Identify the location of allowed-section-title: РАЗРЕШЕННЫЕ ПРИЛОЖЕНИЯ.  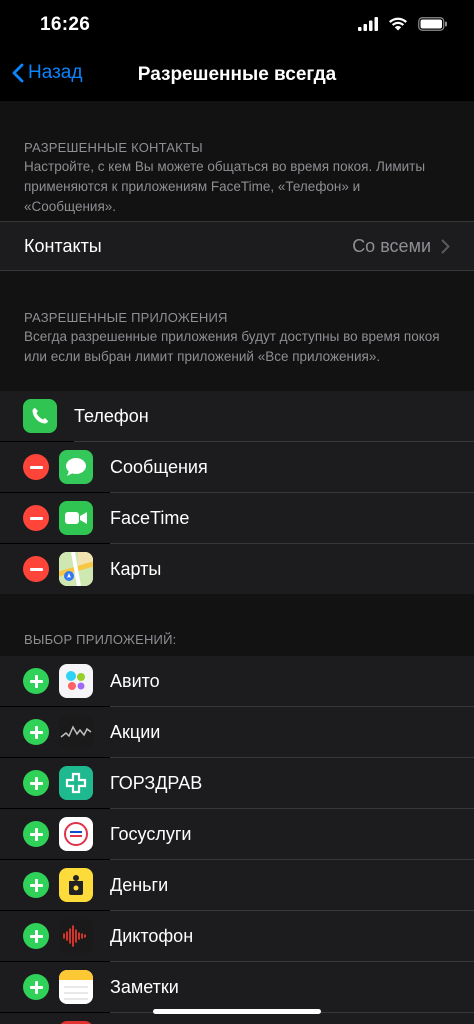
(126, 317).